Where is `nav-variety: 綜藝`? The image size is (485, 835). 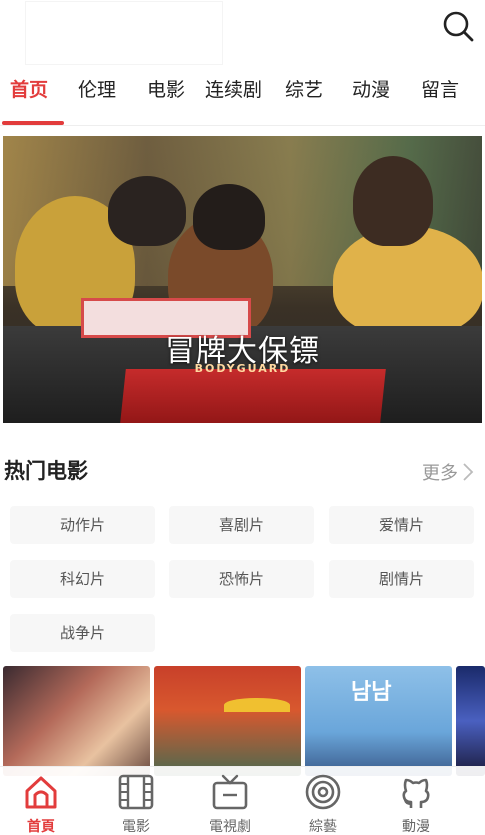 nav-variety: 綜藝 is located at coordinates (323, 804).